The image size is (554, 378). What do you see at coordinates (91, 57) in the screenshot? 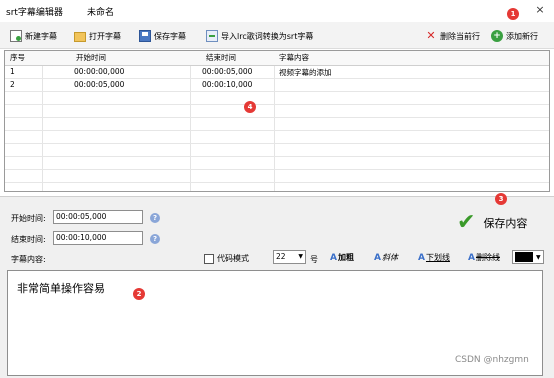
I see `col-header-start: 开始时间` at bounding box center [91, 57].